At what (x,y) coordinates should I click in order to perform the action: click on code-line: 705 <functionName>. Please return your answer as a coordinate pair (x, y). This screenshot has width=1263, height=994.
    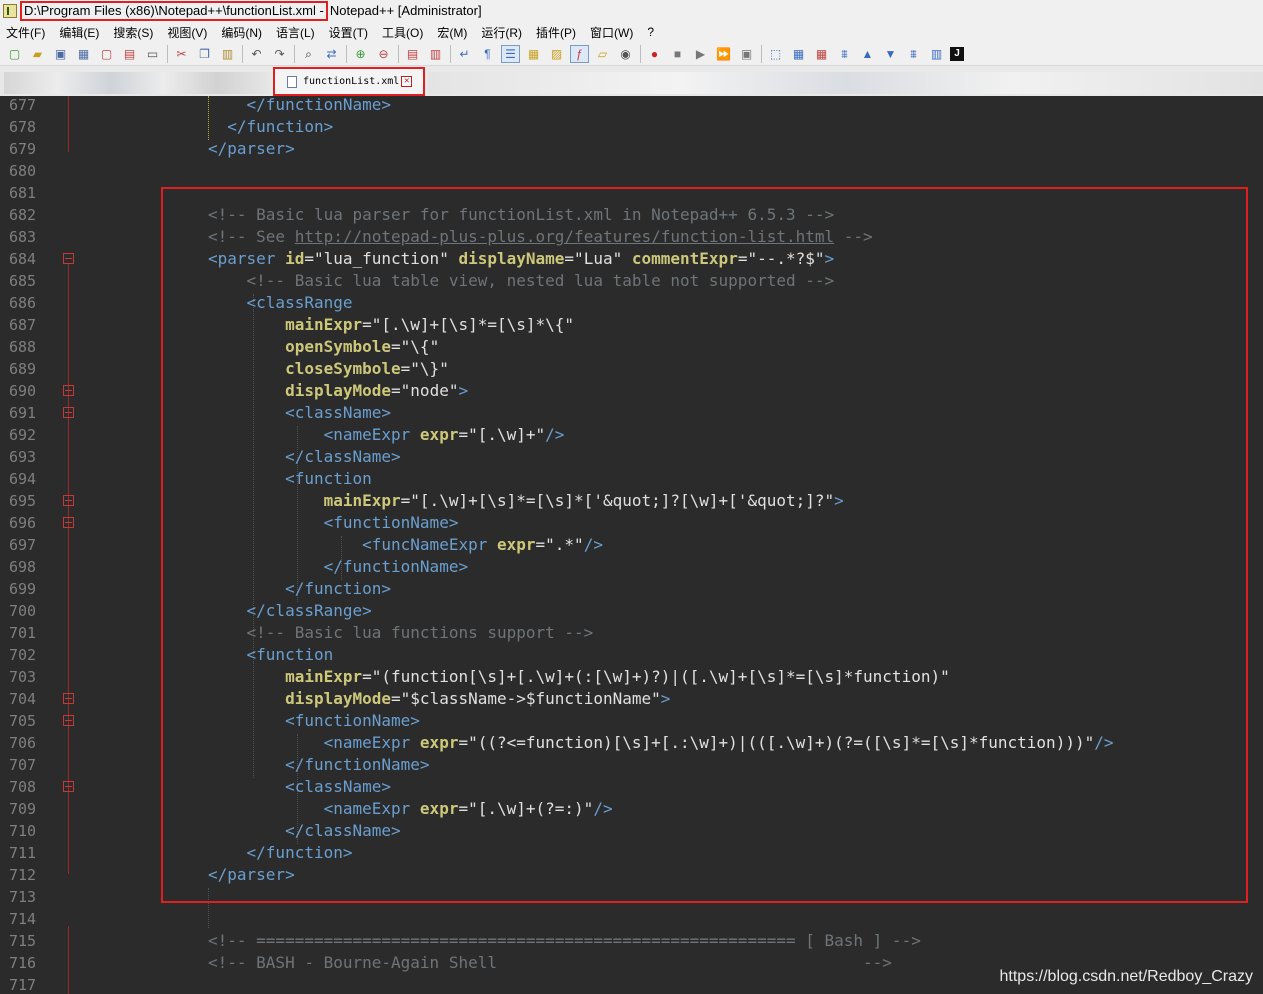
    Looking at the image, I should click on (631, 721).